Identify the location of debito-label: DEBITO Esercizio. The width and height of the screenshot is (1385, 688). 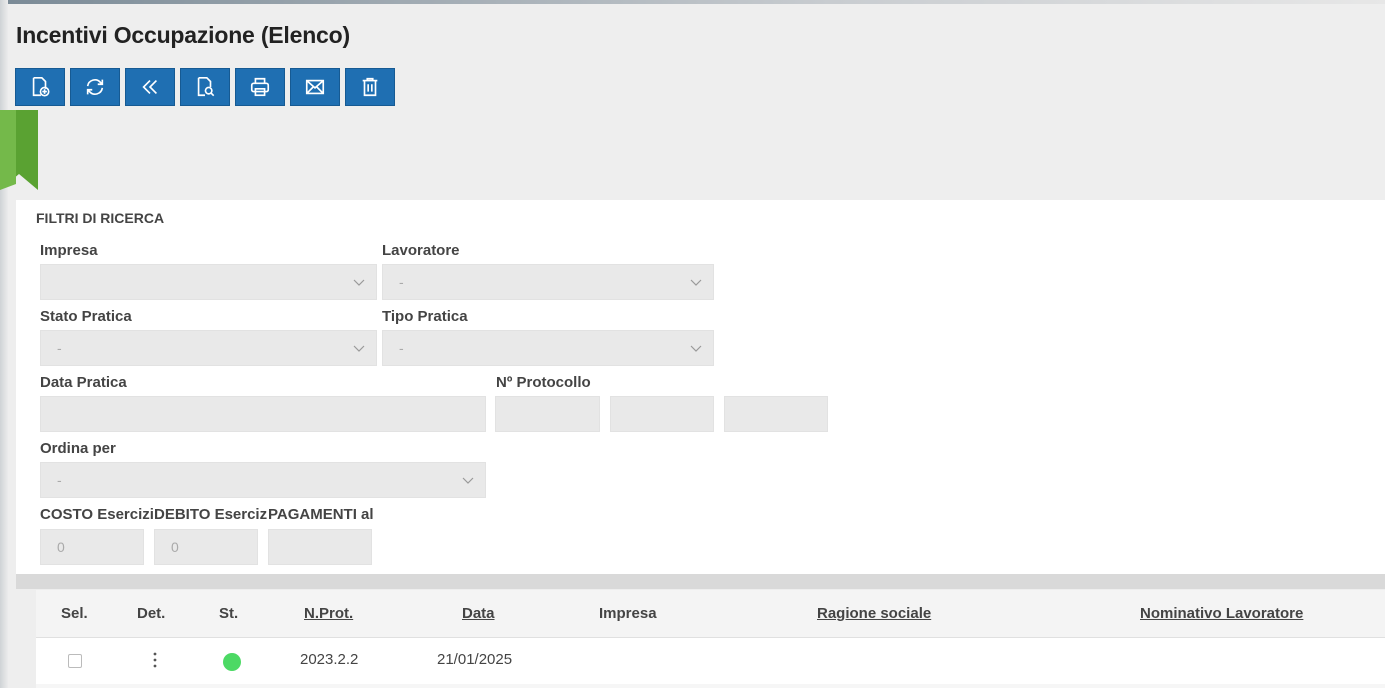
(210, 514).